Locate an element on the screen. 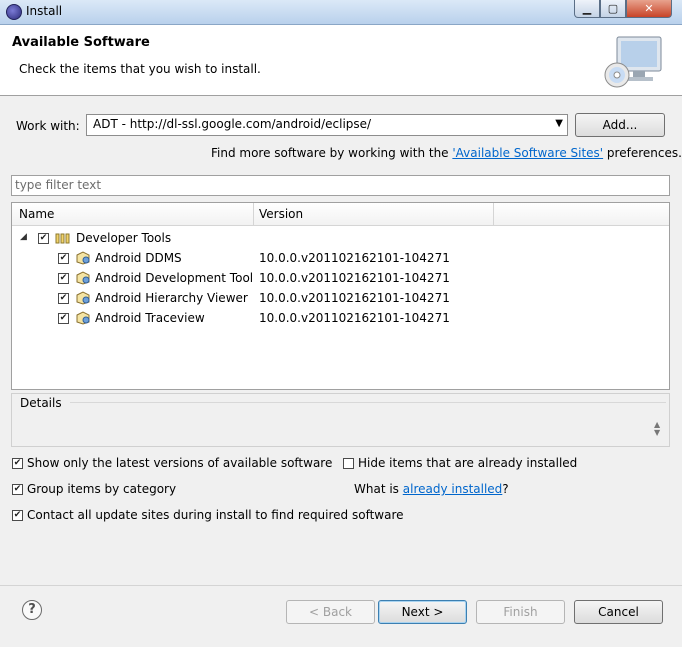  column-header-version: Version is located at coordinates (281, 214).